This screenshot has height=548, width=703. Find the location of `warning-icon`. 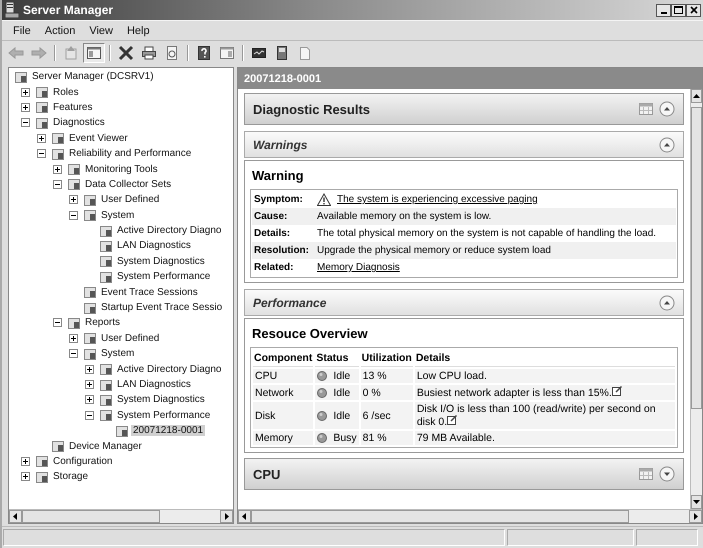

warning-icon is located at coordinates (324, 199).